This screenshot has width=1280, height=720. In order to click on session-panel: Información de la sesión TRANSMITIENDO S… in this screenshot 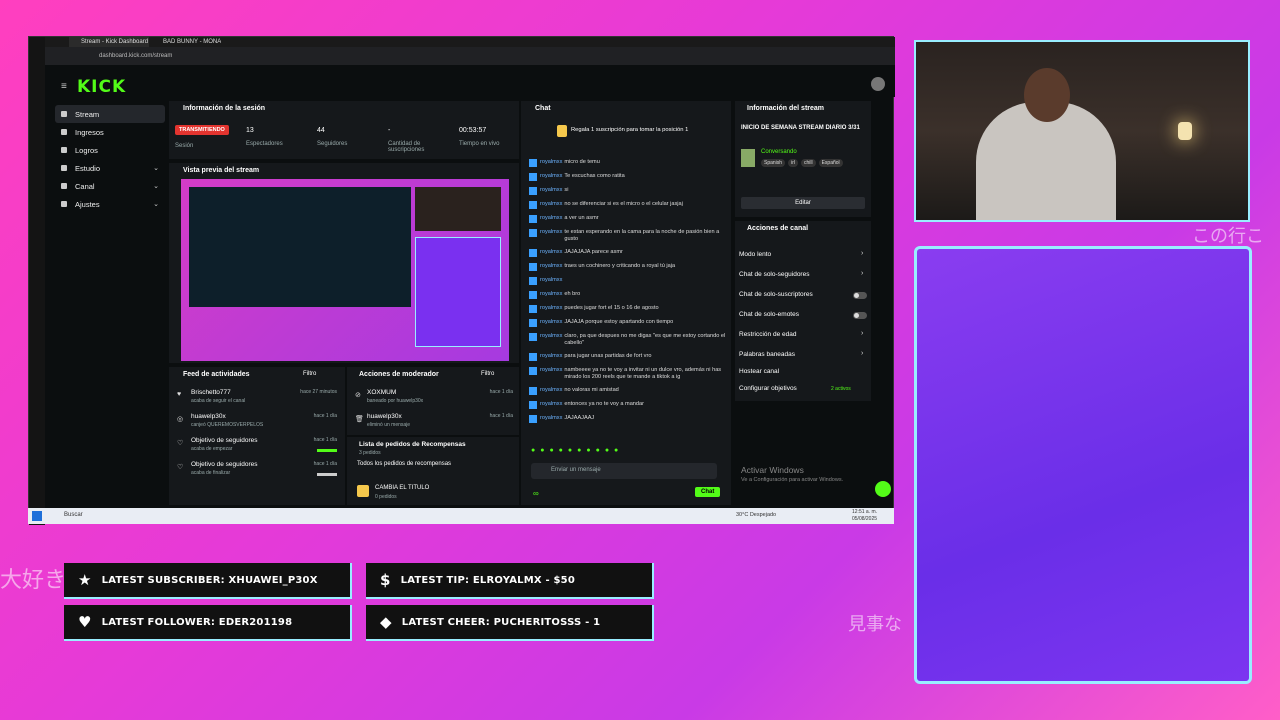, I will do `click(344, 130)`.